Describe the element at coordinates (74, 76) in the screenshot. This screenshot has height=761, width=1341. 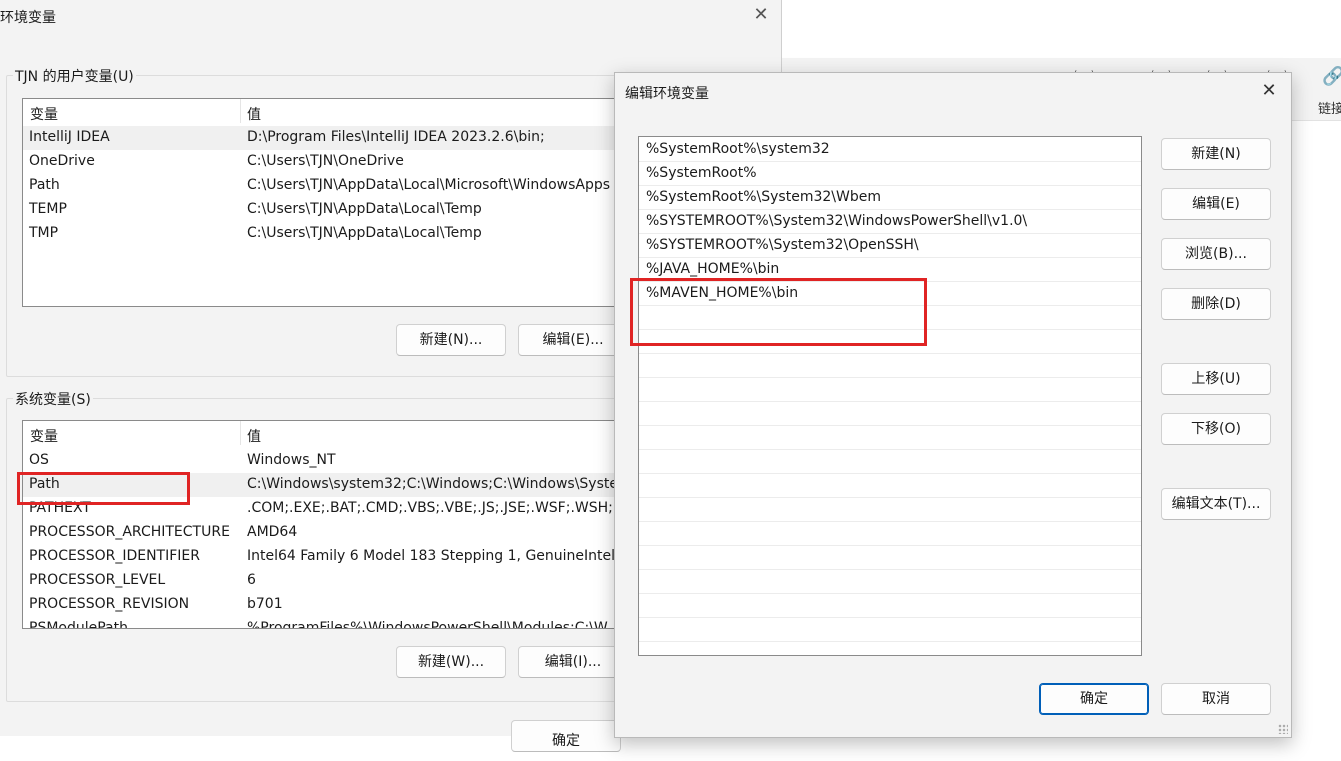
I see `user-variables-label: TJN 的用户变量(U)` at that location.